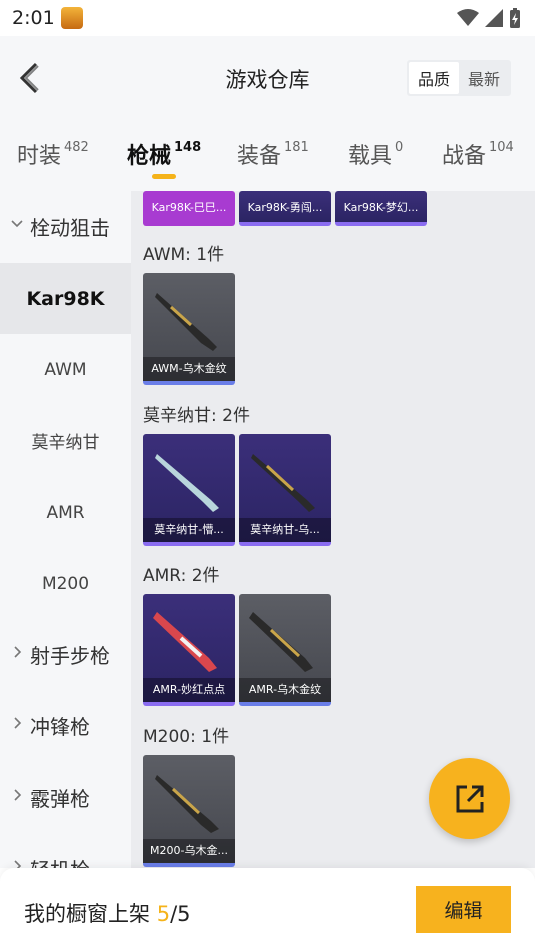  I want to click on weapon-card: AMR-妙红点点, so click(189, 650).